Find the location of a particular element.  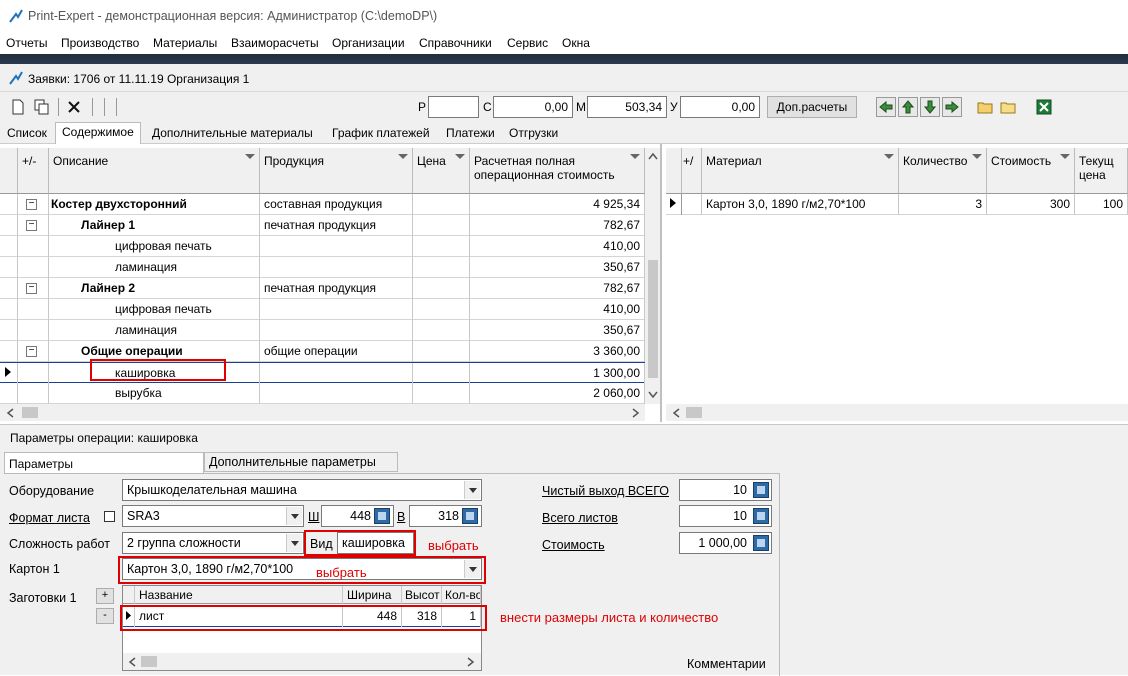

tab-payments: Платежи is located at coordinates (470, 134).